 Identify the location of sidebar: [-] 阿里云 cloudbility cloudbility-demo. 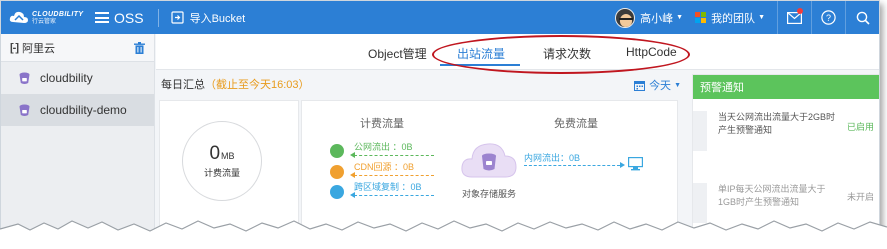
(78, 132).